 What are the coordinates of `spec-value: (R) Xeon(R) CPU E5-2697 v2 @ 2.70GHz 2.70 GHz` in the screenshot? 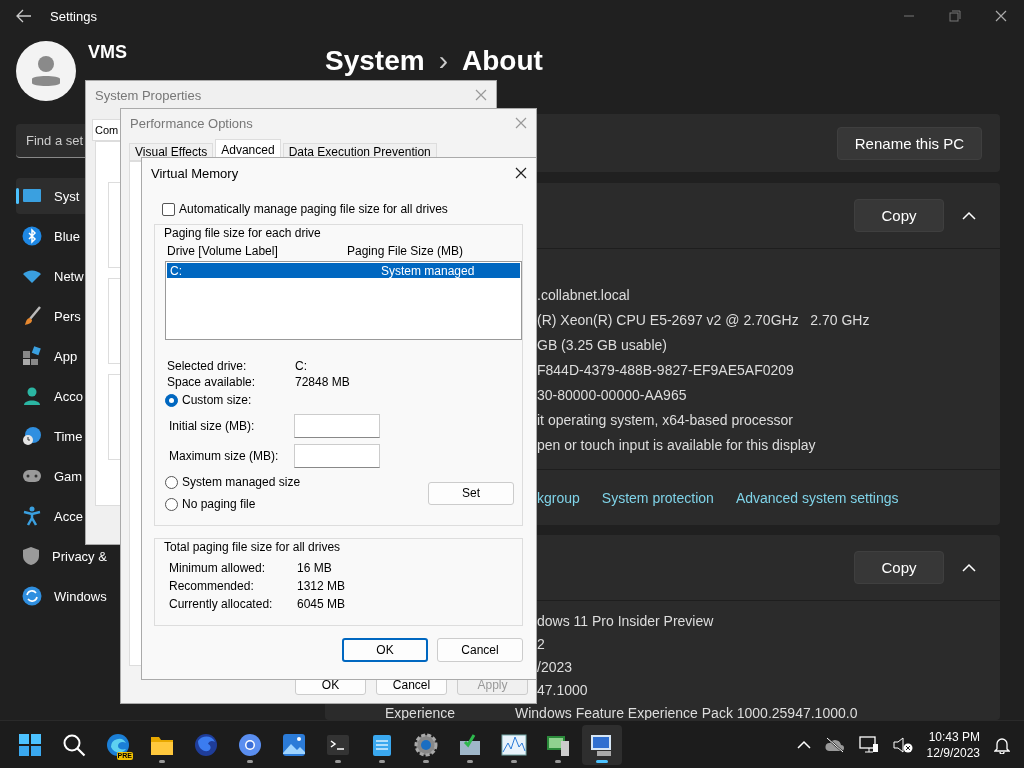 It's located at (703, 320).